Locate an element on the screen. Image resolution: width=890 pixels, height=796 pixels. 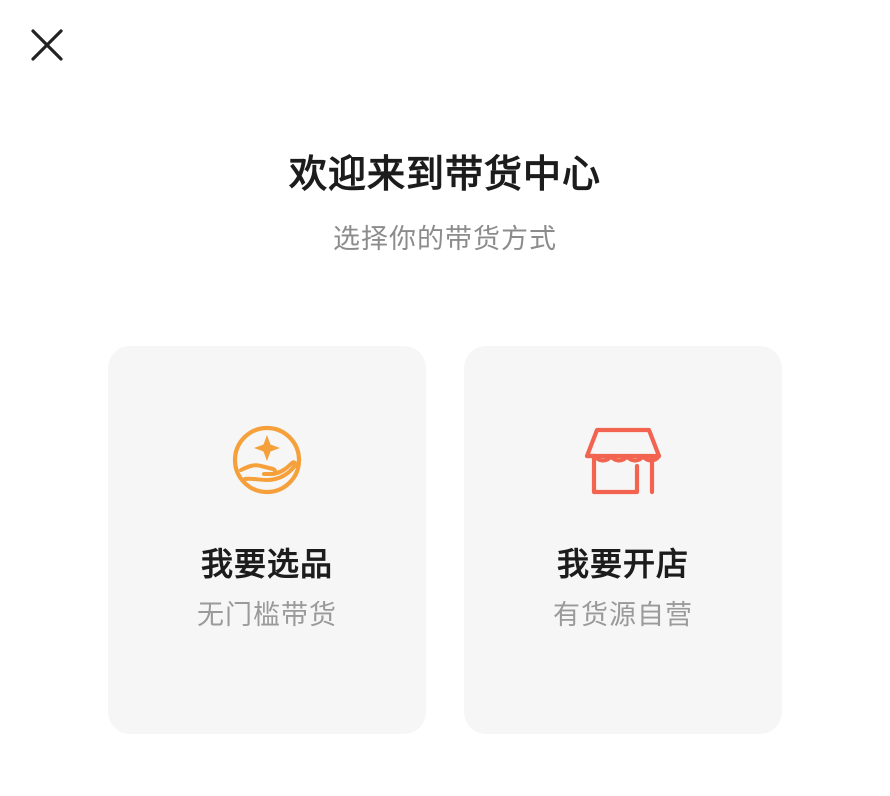
page-title: 欢迎来到带货中心 is located at coordinates (444, 174).